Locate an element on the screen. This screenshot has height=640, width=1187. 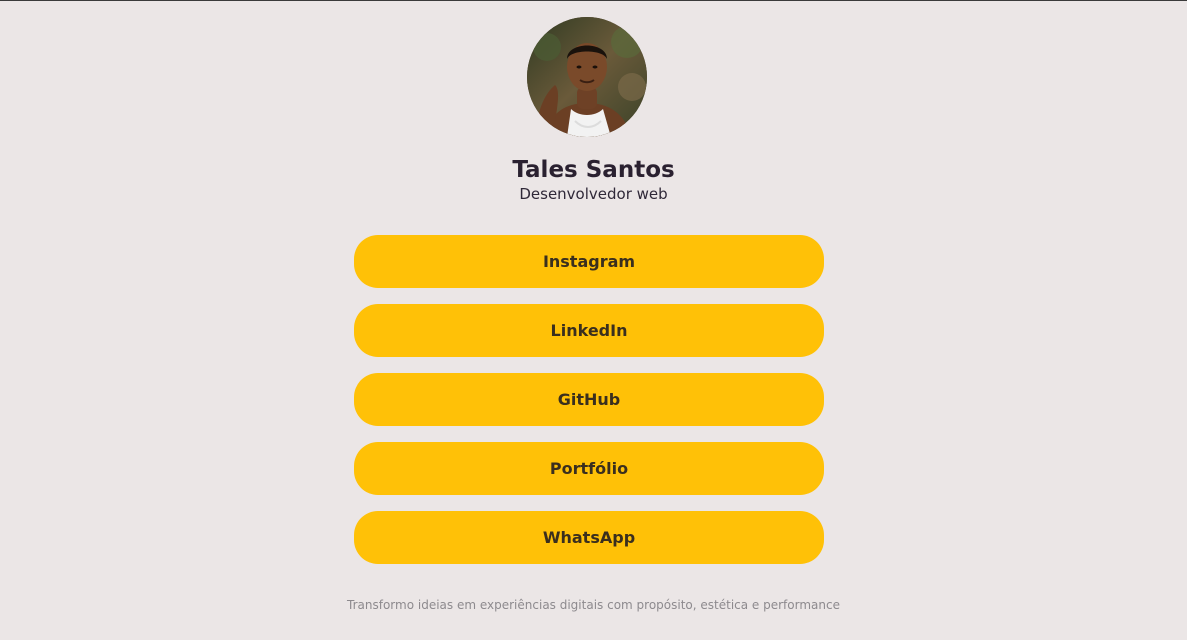
whatsapp-link-button: WhatsApp is located at coordinates (589, 537).